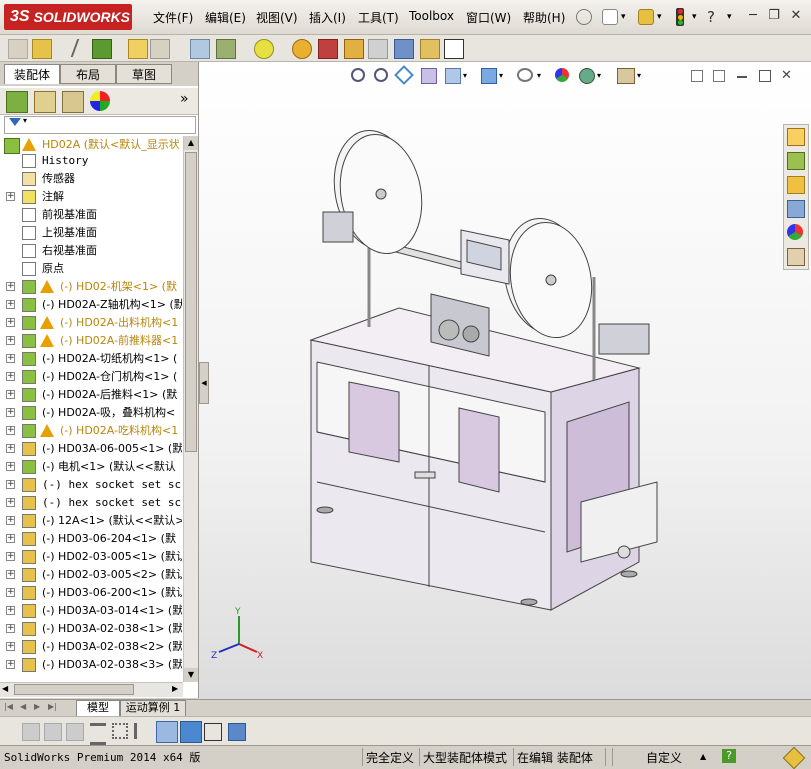 Image resolution: width=811 pixels, height=769 pixels. Describe the element at coordinates (91, 341) in the screenshot. I see `tree-item: + (-) HD02A-前推料器<1` at that location.